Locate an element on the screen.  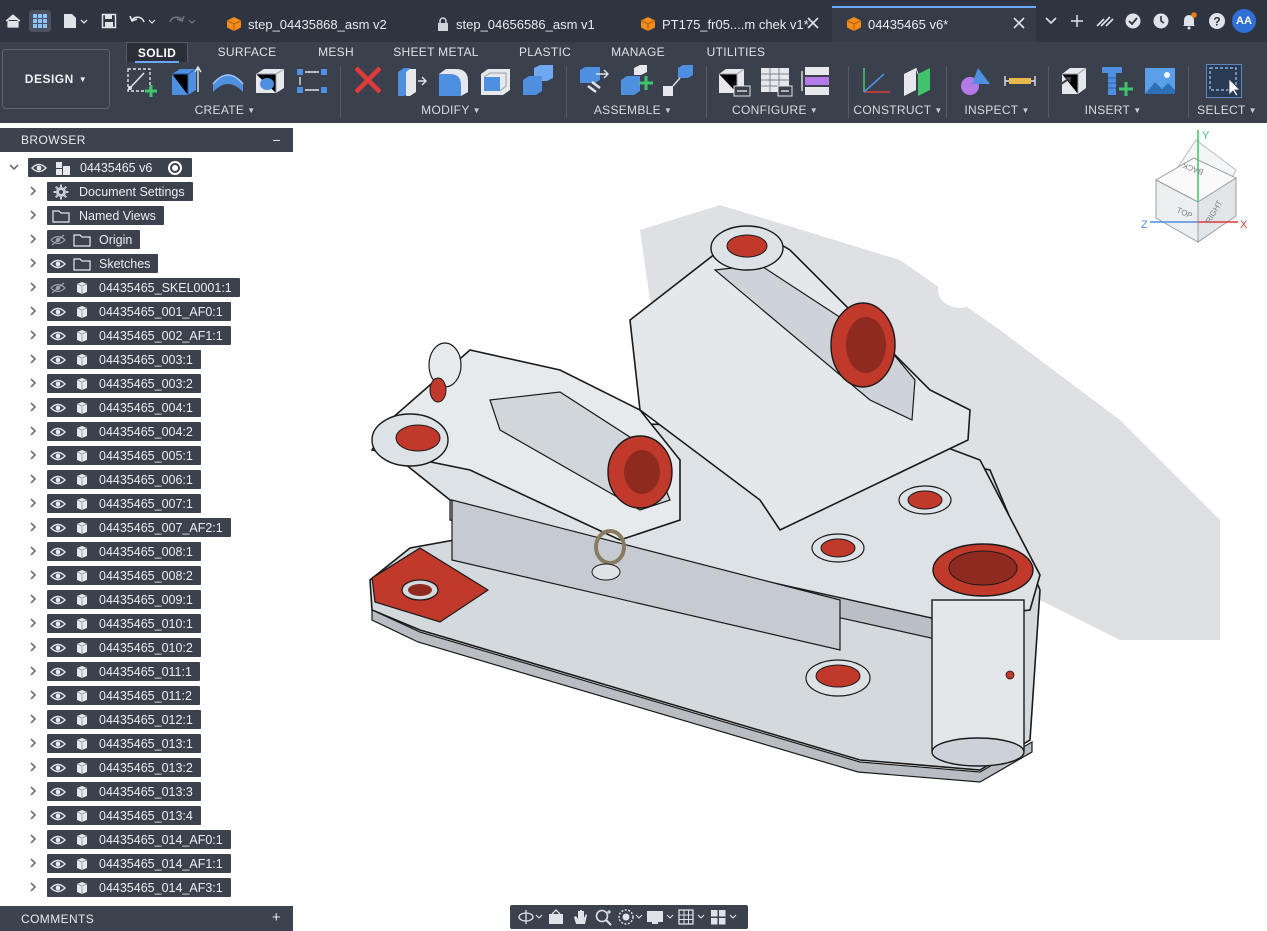
clock-history-icon is located at coordinates (1161, 21).